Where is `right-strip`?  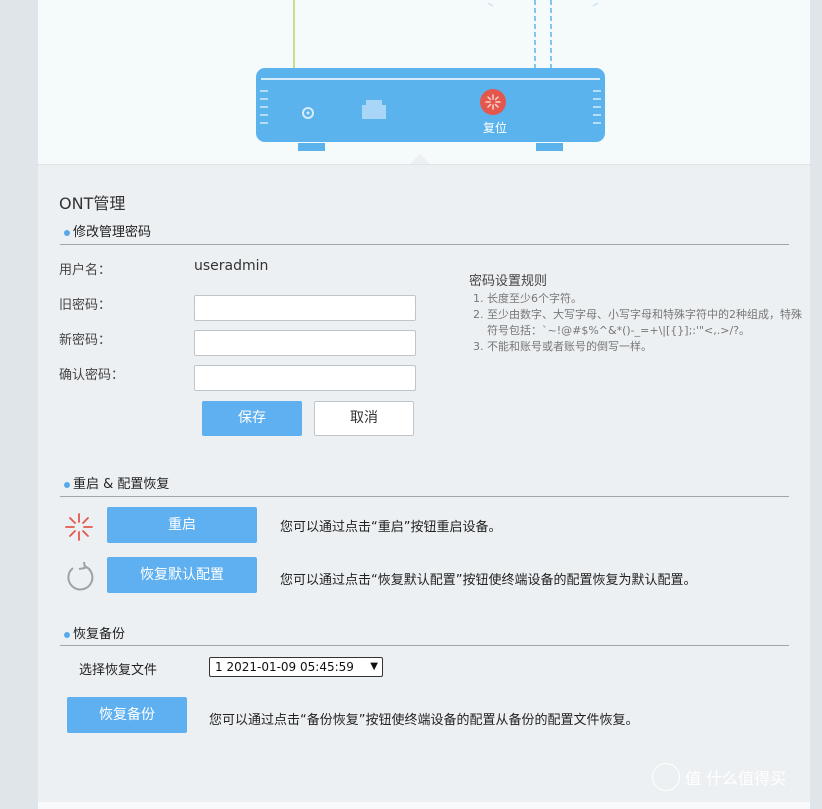 right-strip is located at coordinates (816, 404).